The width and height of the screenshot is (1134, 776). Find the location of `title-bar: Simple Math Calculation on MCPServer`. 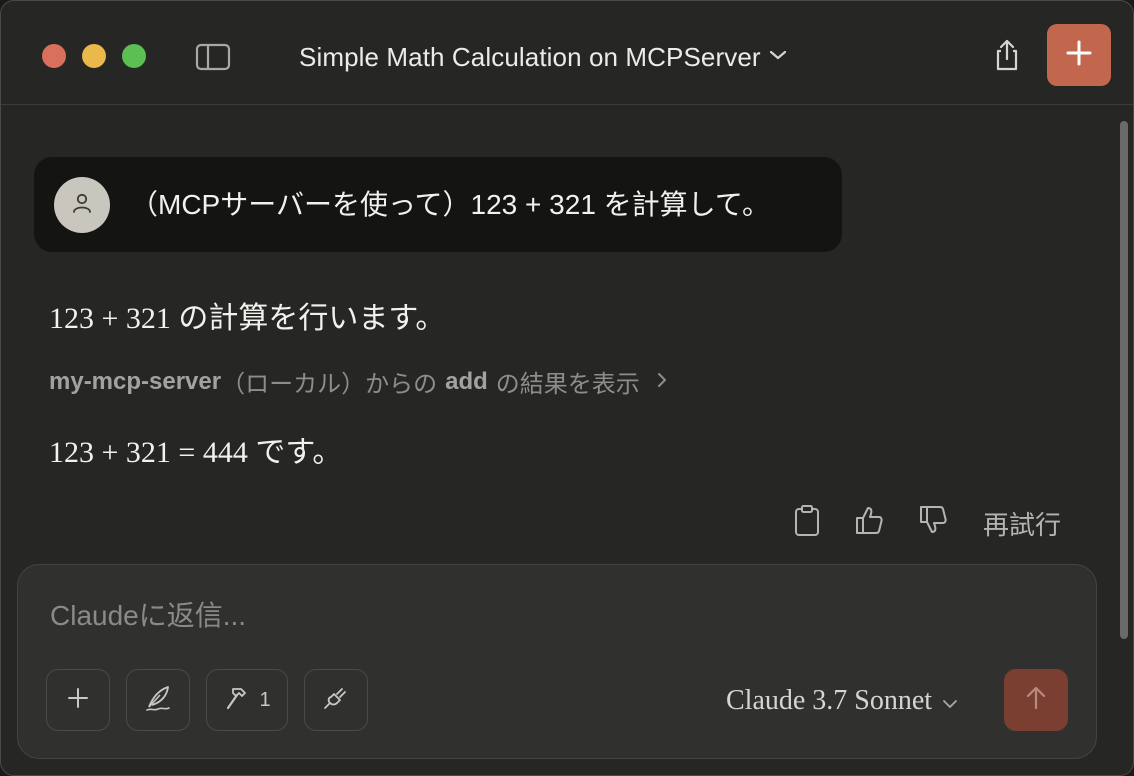

title-bar: Simple Math Calculation on MCPServer is located at coordinates (567, 53).